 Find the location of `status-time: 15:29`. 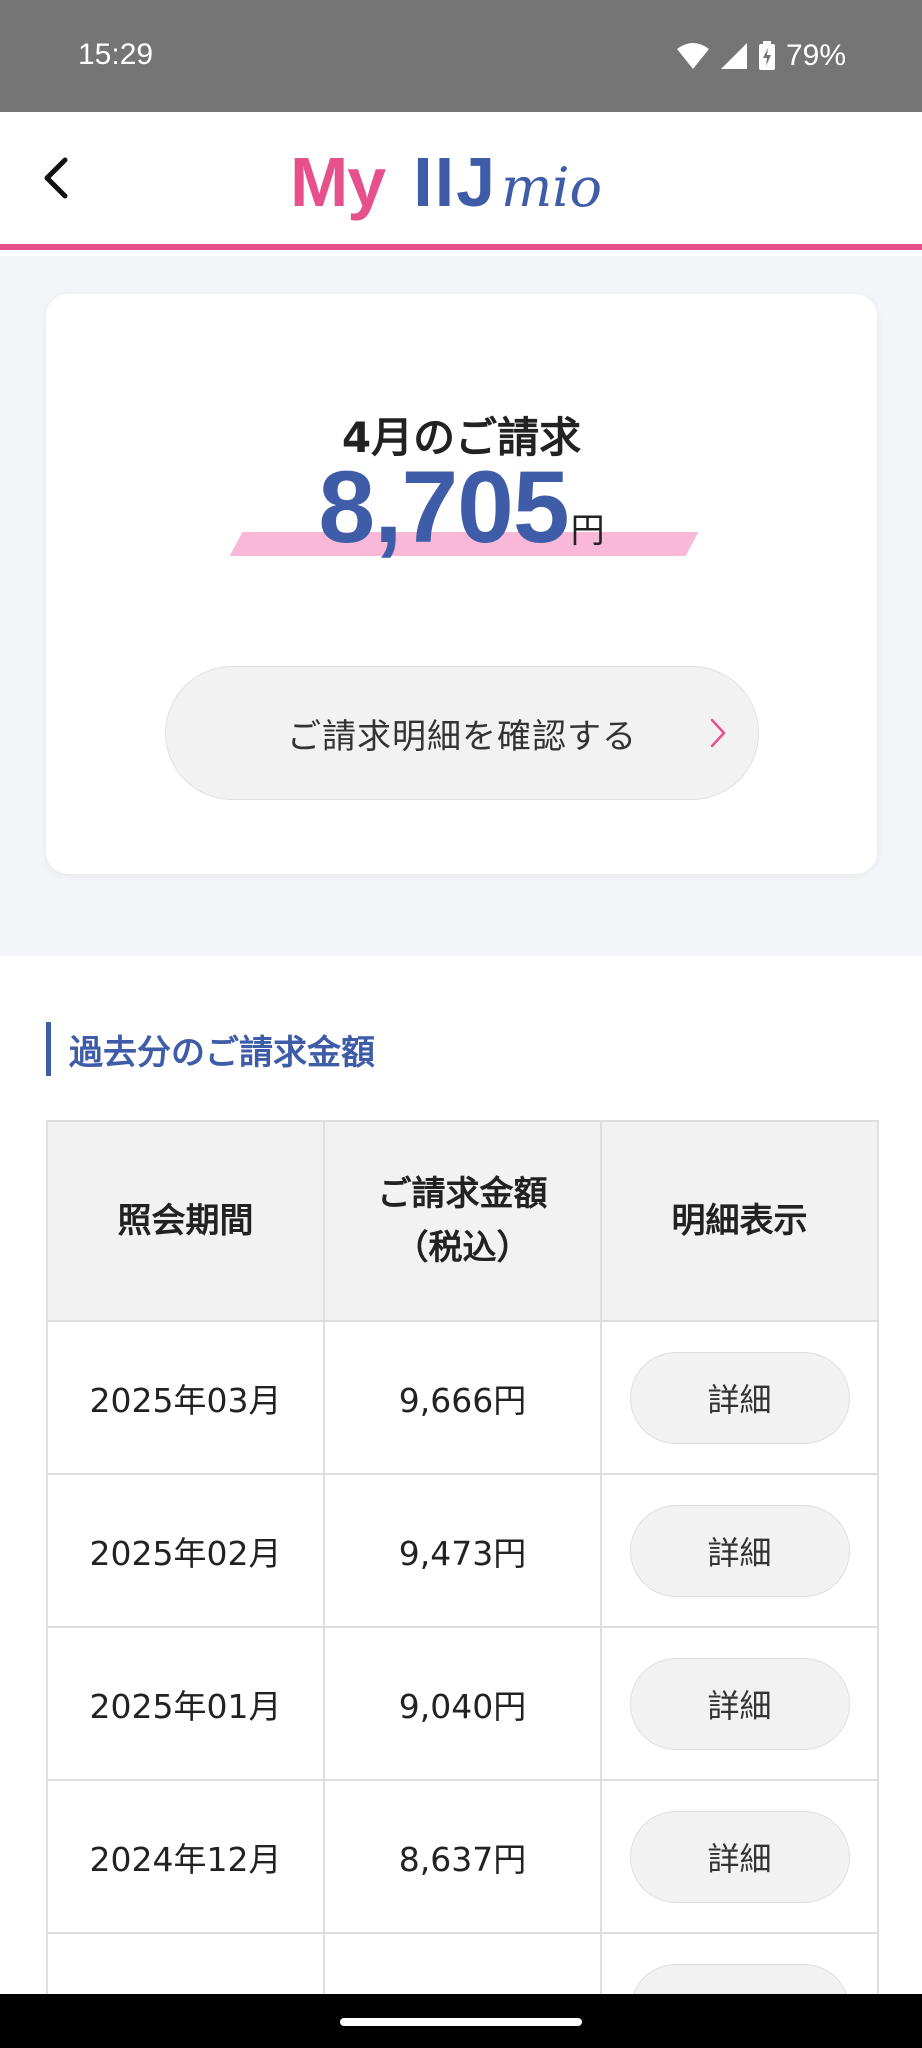

status-time: 15:29 is located at coordinates (116, 54).